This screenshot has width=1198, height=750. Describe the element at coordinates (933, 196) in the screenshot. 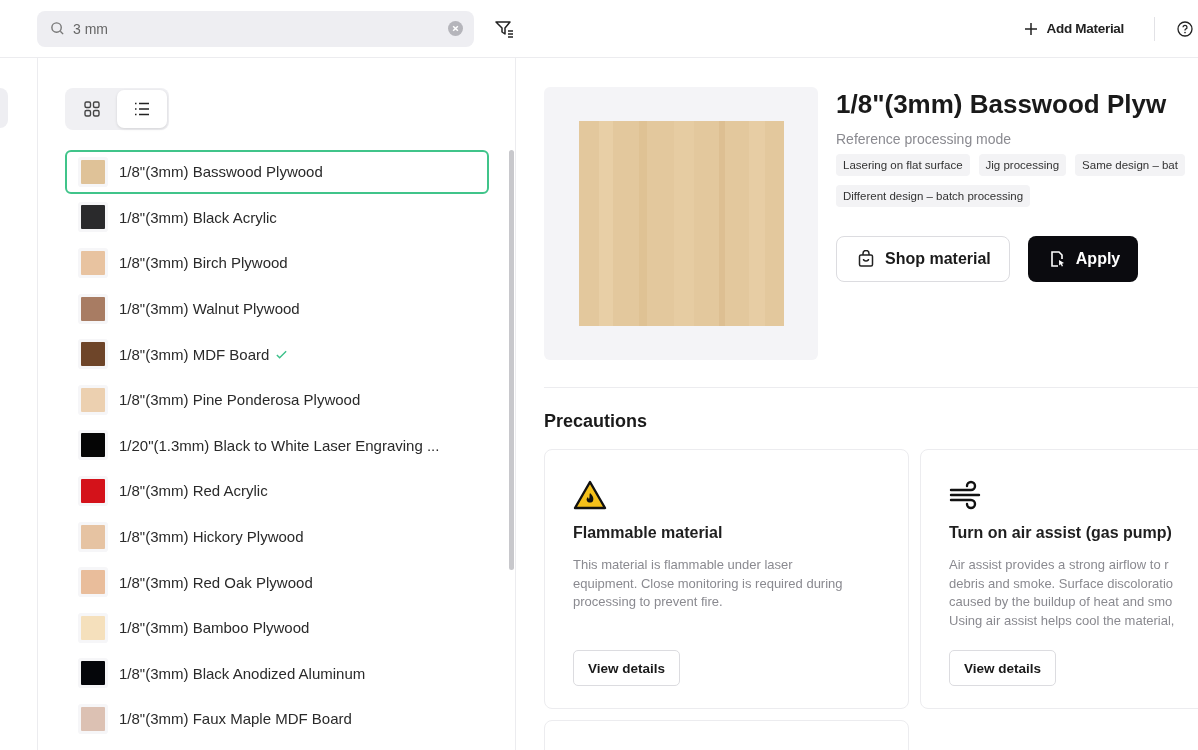

I see `mode-tag: Different design – batch processing` at that location.